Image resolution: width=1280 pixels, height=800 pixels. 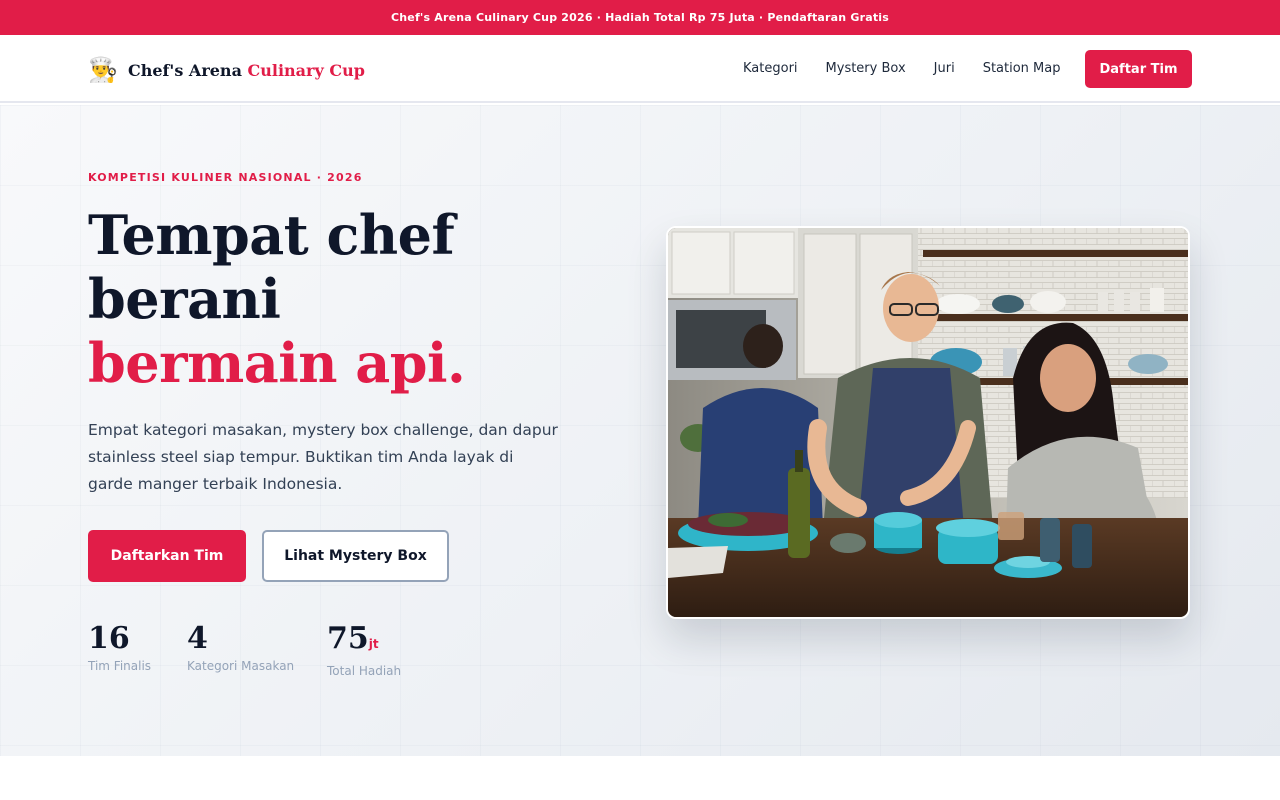 I want to click on nav-link-station-map: Station Map, so click(x=1022, y=68).